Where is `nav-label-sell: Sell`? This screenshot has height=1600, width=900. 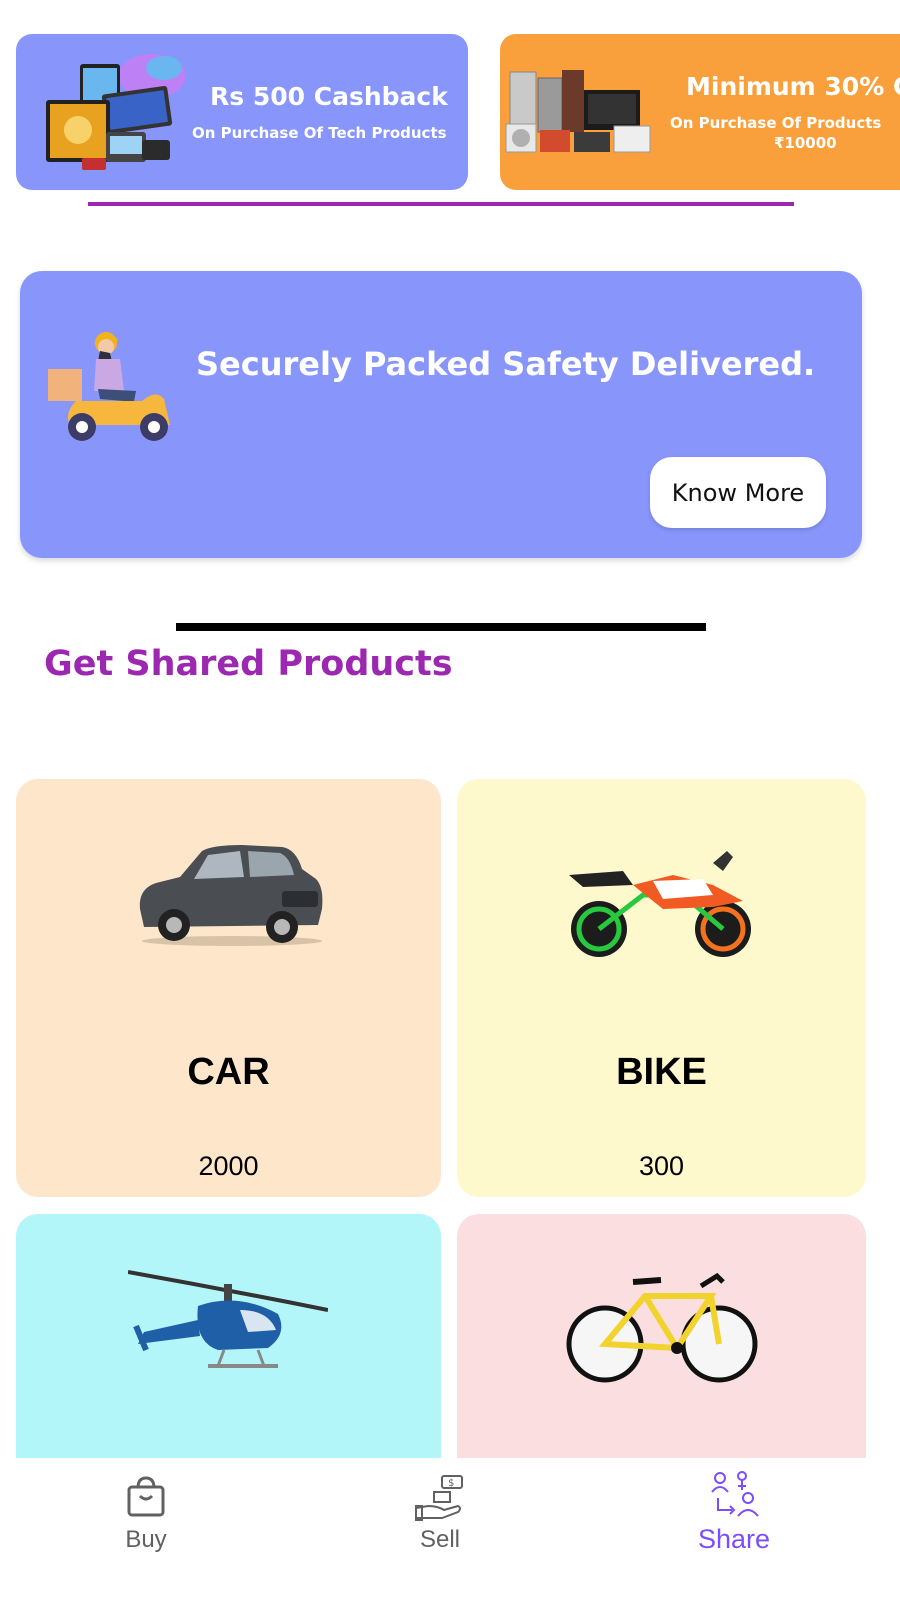
nav-label-sell: Sell is located at coordinates (440, 1539).